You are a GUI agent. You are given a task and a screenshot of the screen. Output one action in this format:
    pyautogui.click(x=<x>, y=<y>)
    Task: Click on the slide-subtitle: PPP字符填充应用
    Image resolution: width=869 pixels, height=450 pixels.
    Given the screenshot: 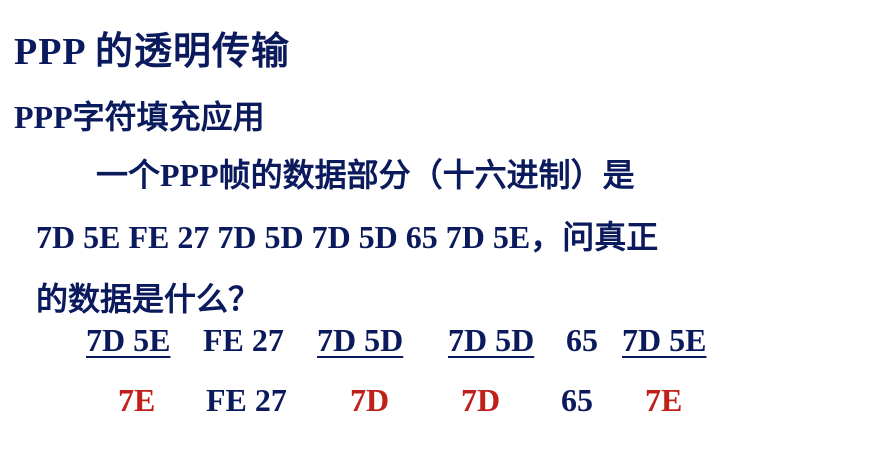 What is the action you would take?
    pyautogui.click(x=139, y=117)
    